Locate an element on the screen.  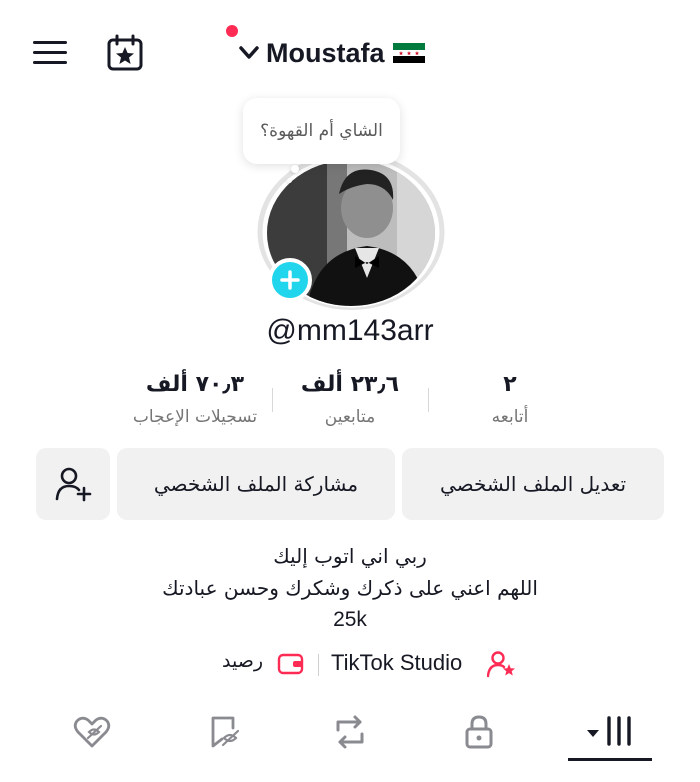
favorites-hidden-icon is located at coordinates (225, 732).